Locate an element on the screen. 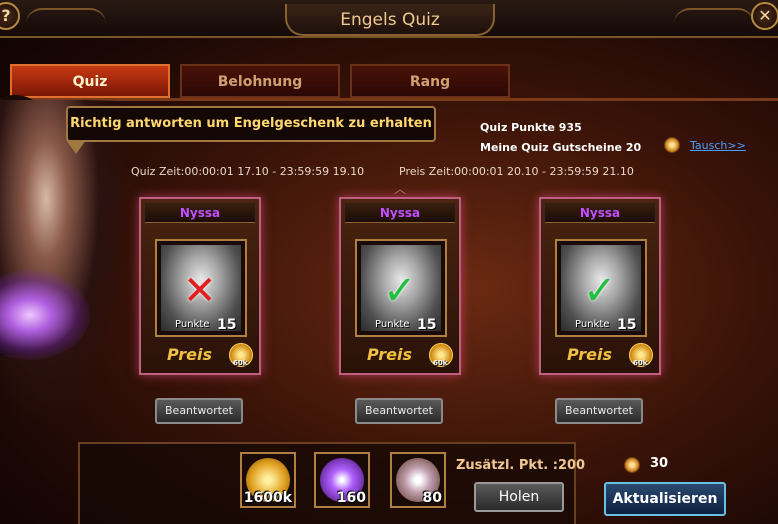 The height and width of the screenshot is (524, 778). title-bar: Engels Quiz is located at coordinates (389, 19).